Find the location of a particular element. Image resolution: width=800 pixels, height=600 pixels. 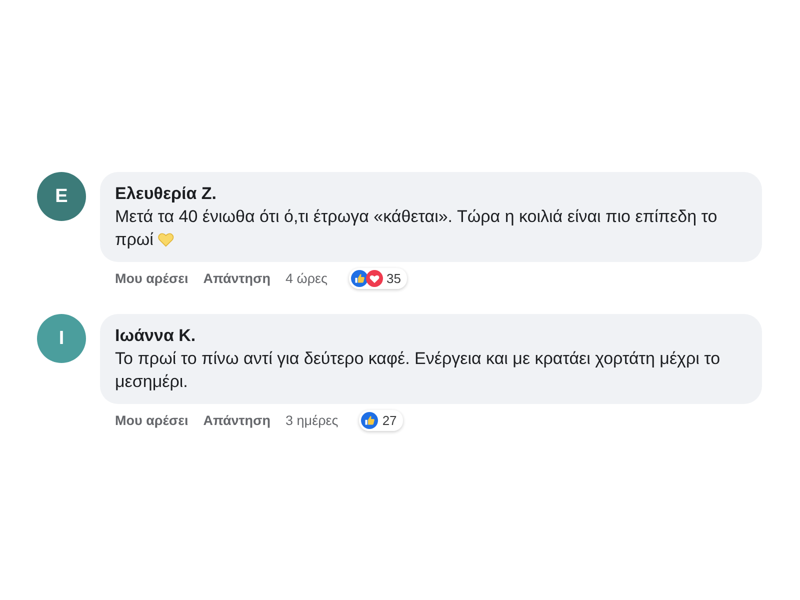

comment-text: Μετά τα 40 ένιωθα ότι ό,τι έτρωγα «κάθεται». Τώρα η κοιλιά είναι πιο επίπεδη το is located at coordinates (416, 217).